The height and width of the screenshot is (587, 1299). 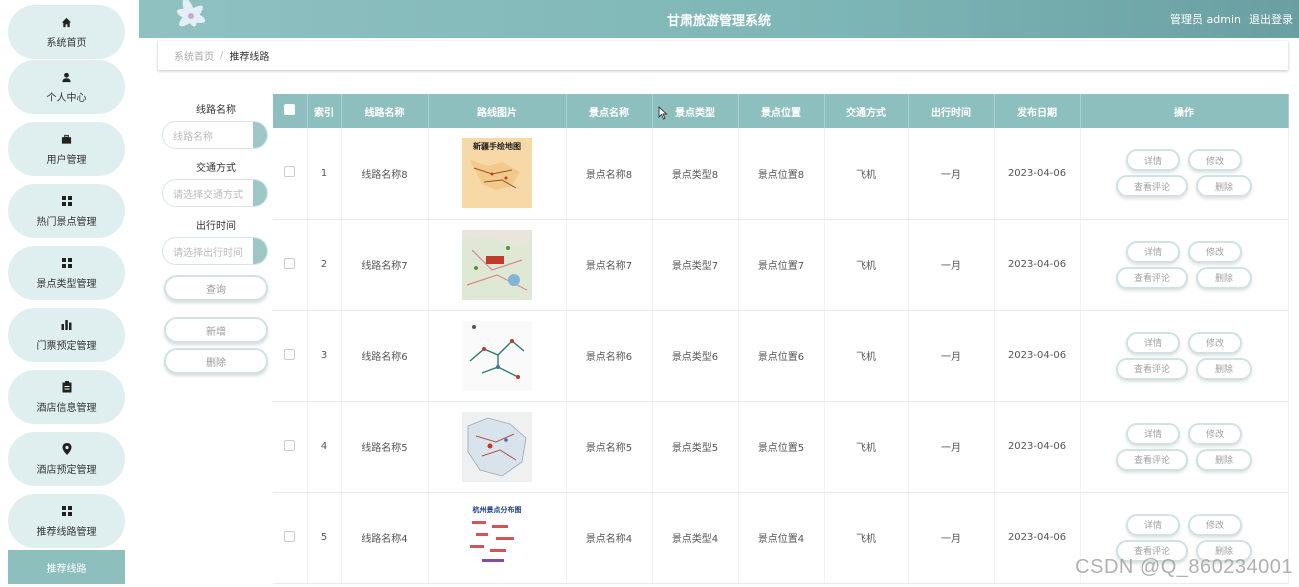 I want to click on sidebar-item-label: 系统首页, so click(x=66, y=43).